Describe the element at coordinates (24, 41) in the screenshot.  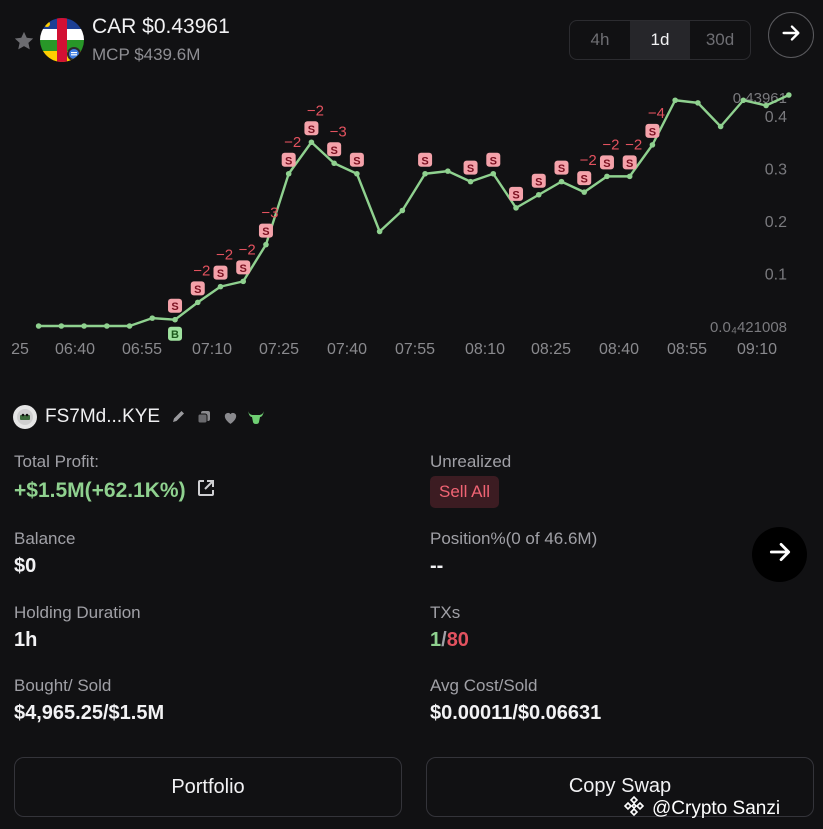
I see `star-icon` at that location.